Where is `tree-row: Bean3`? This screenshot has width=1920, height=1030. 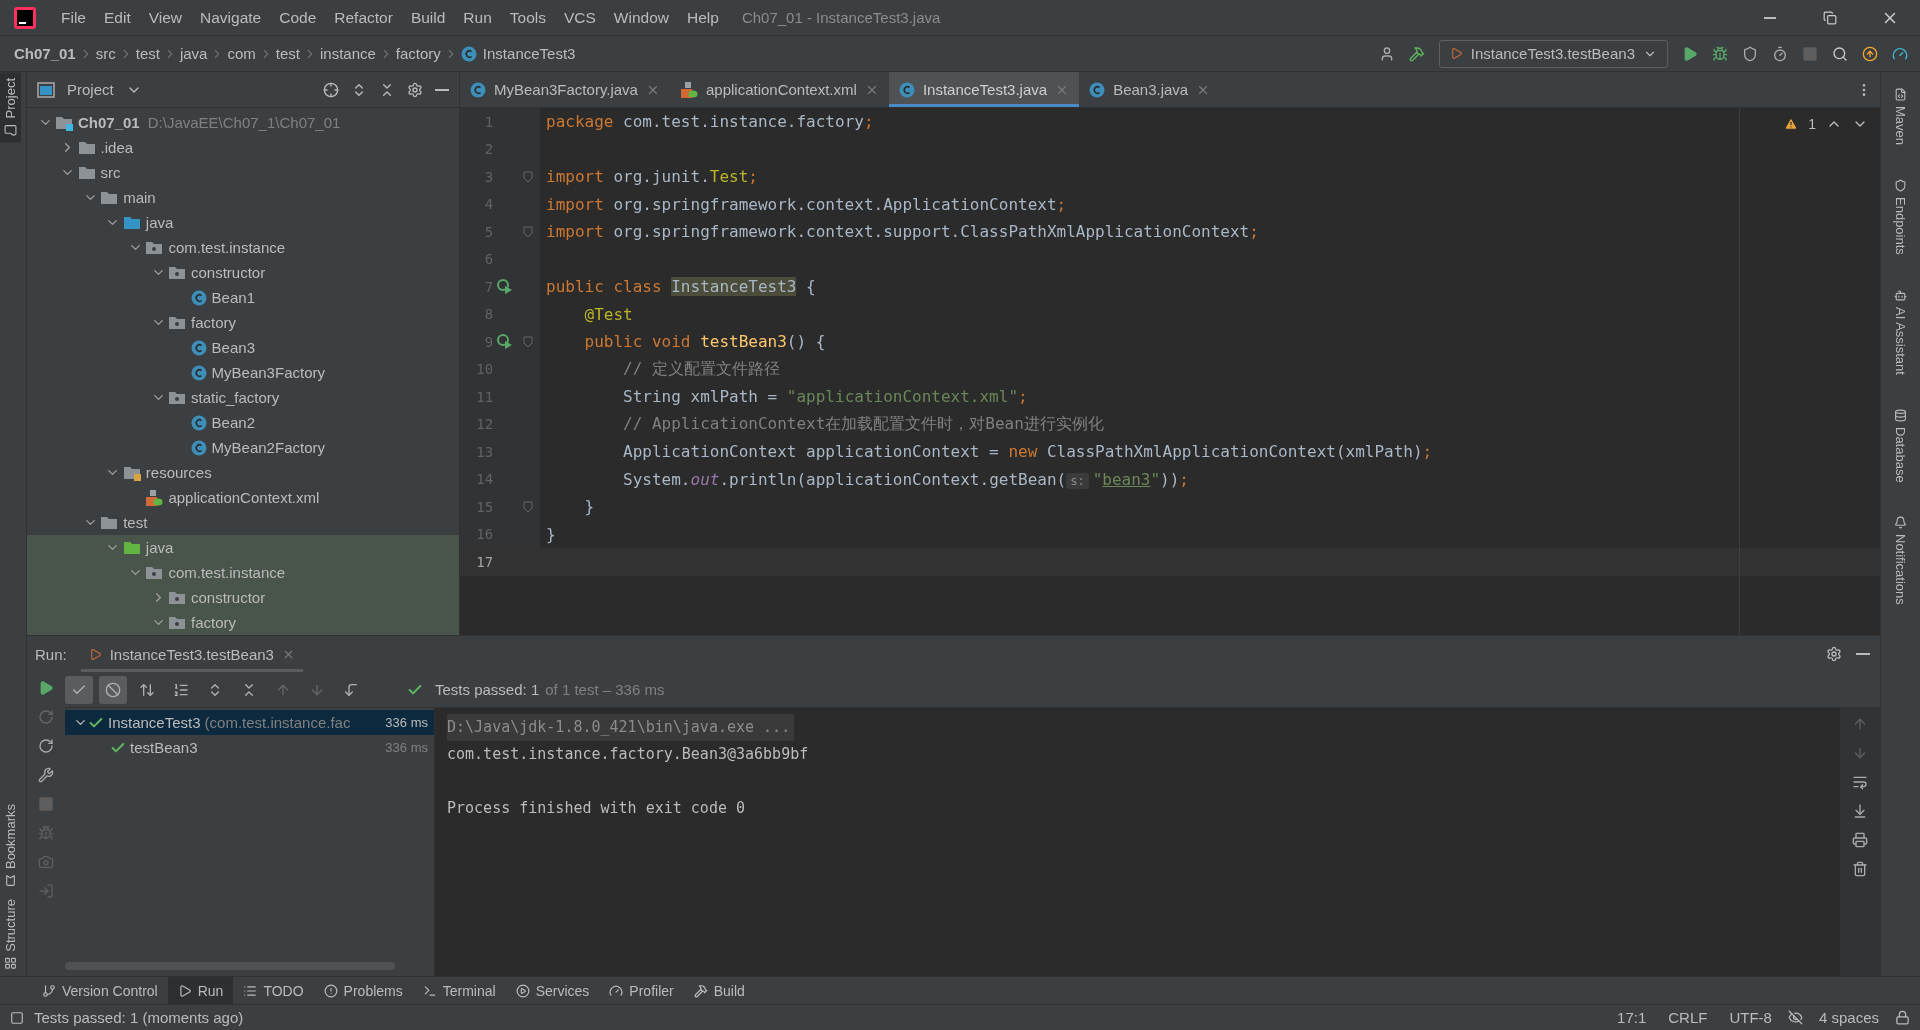 tree-row: Bean3 is located at coordinates (243, 347).